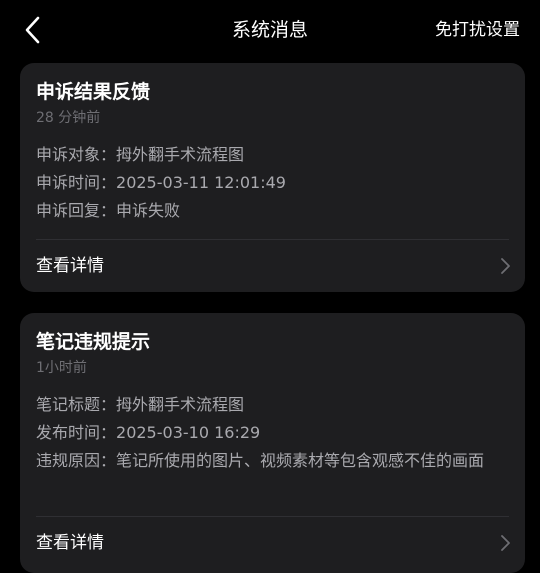 The image size is (540, 573). What do you see at coordinates (270, 30) in the screenshot?
I see `nav-bar: 系统消息 免打扰设置` at bounding box center [270, 30].